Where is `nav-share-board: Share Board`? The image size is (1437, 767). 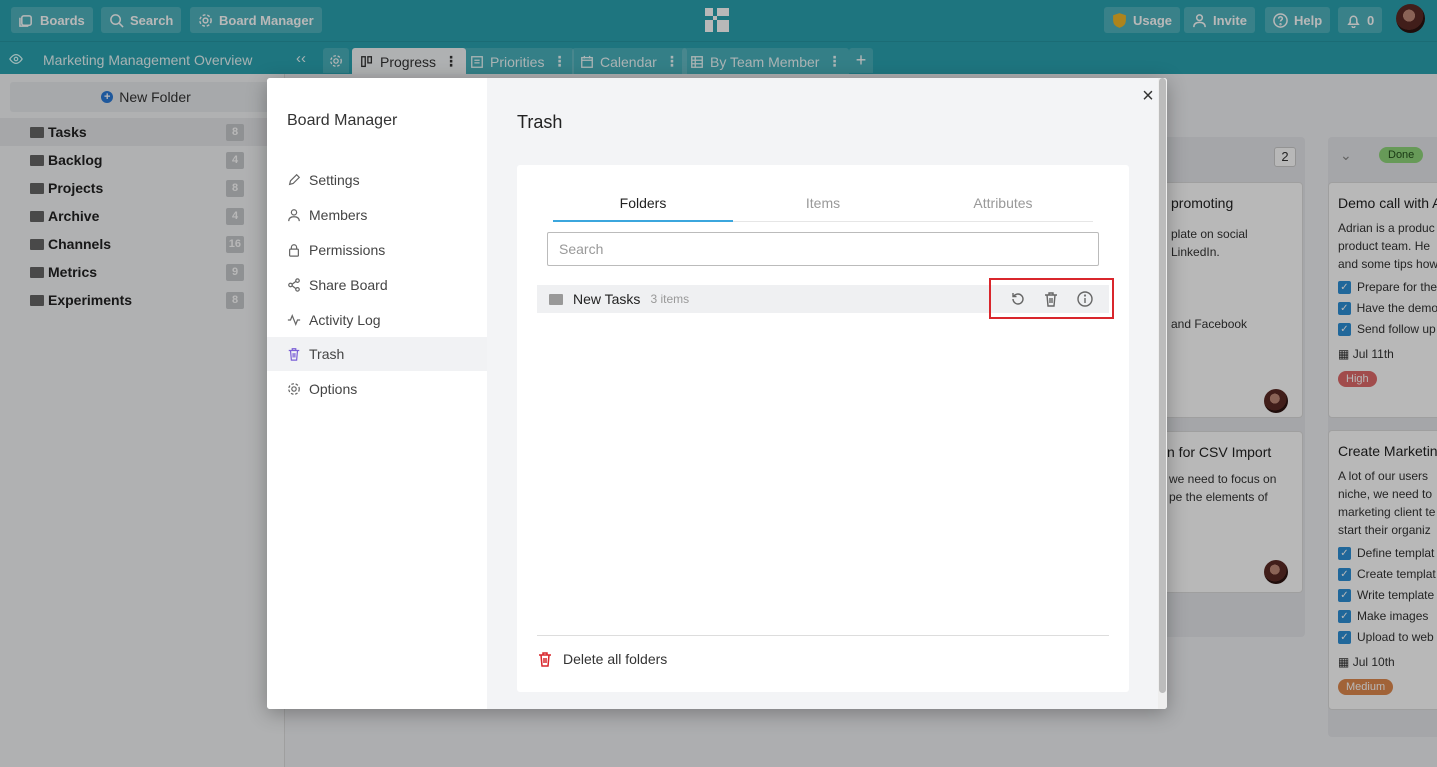
nav-share-board: Share Board is located at coordinates (377, 285).